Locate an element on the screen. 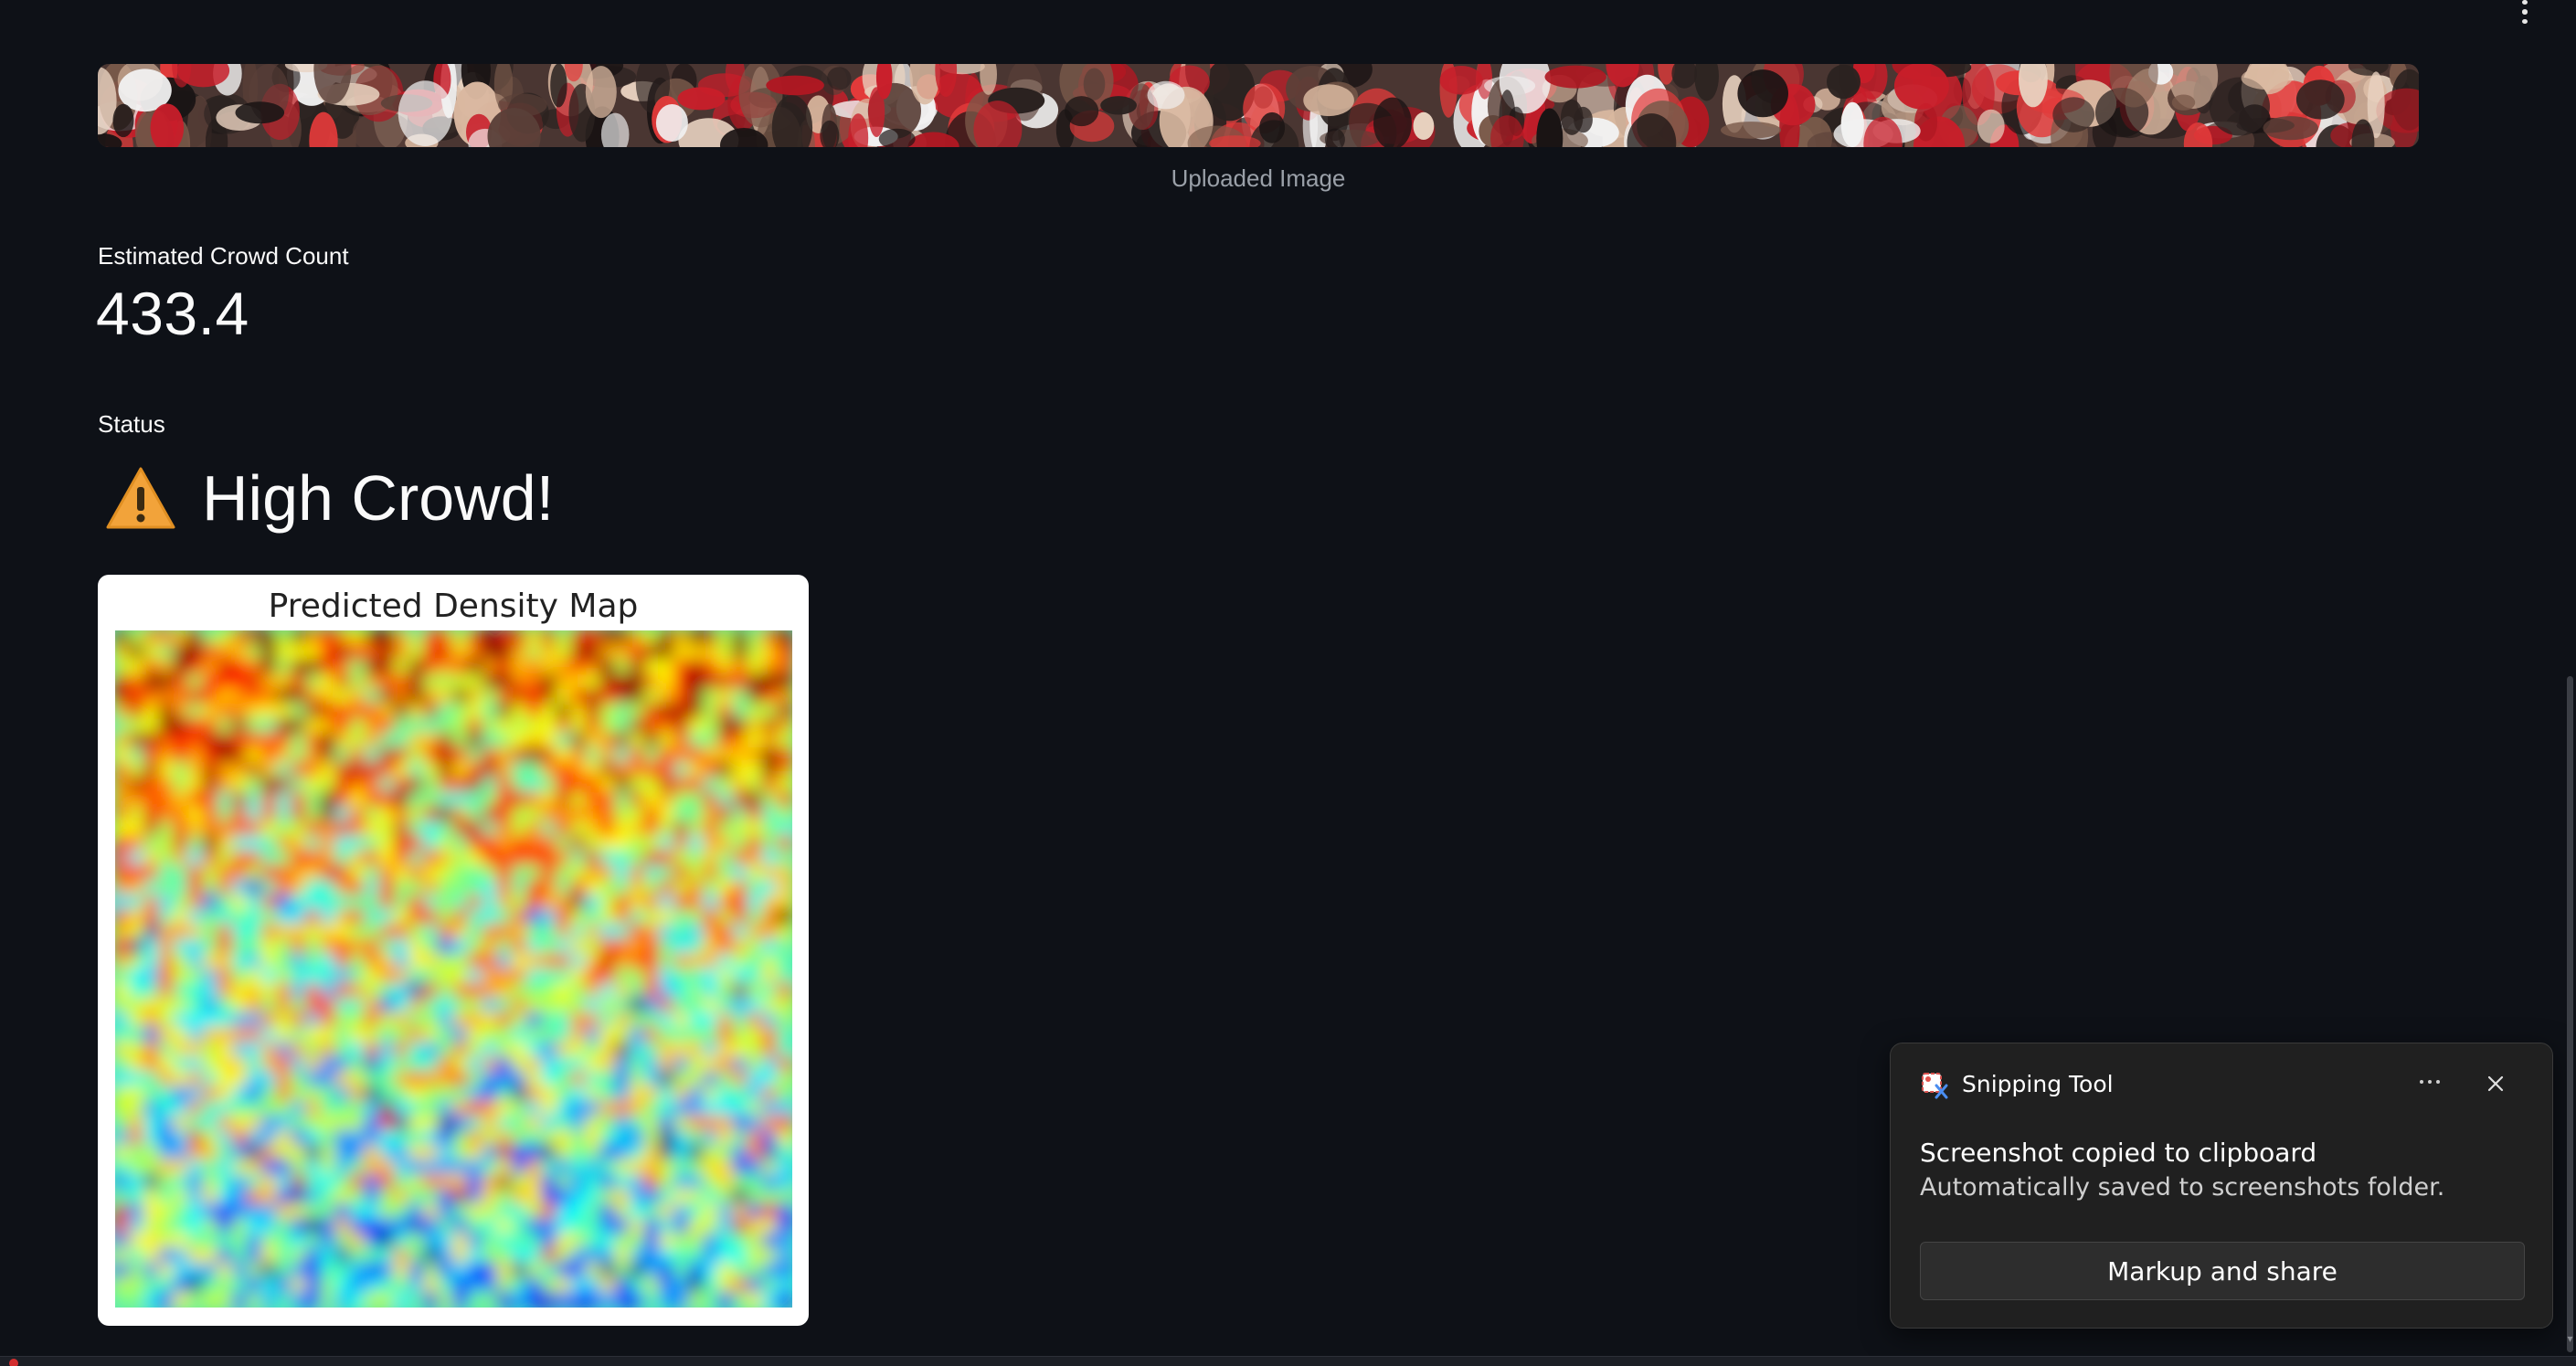 The image size is (2576, 1366). crowd-photo is located at coordinates (1258, 105).